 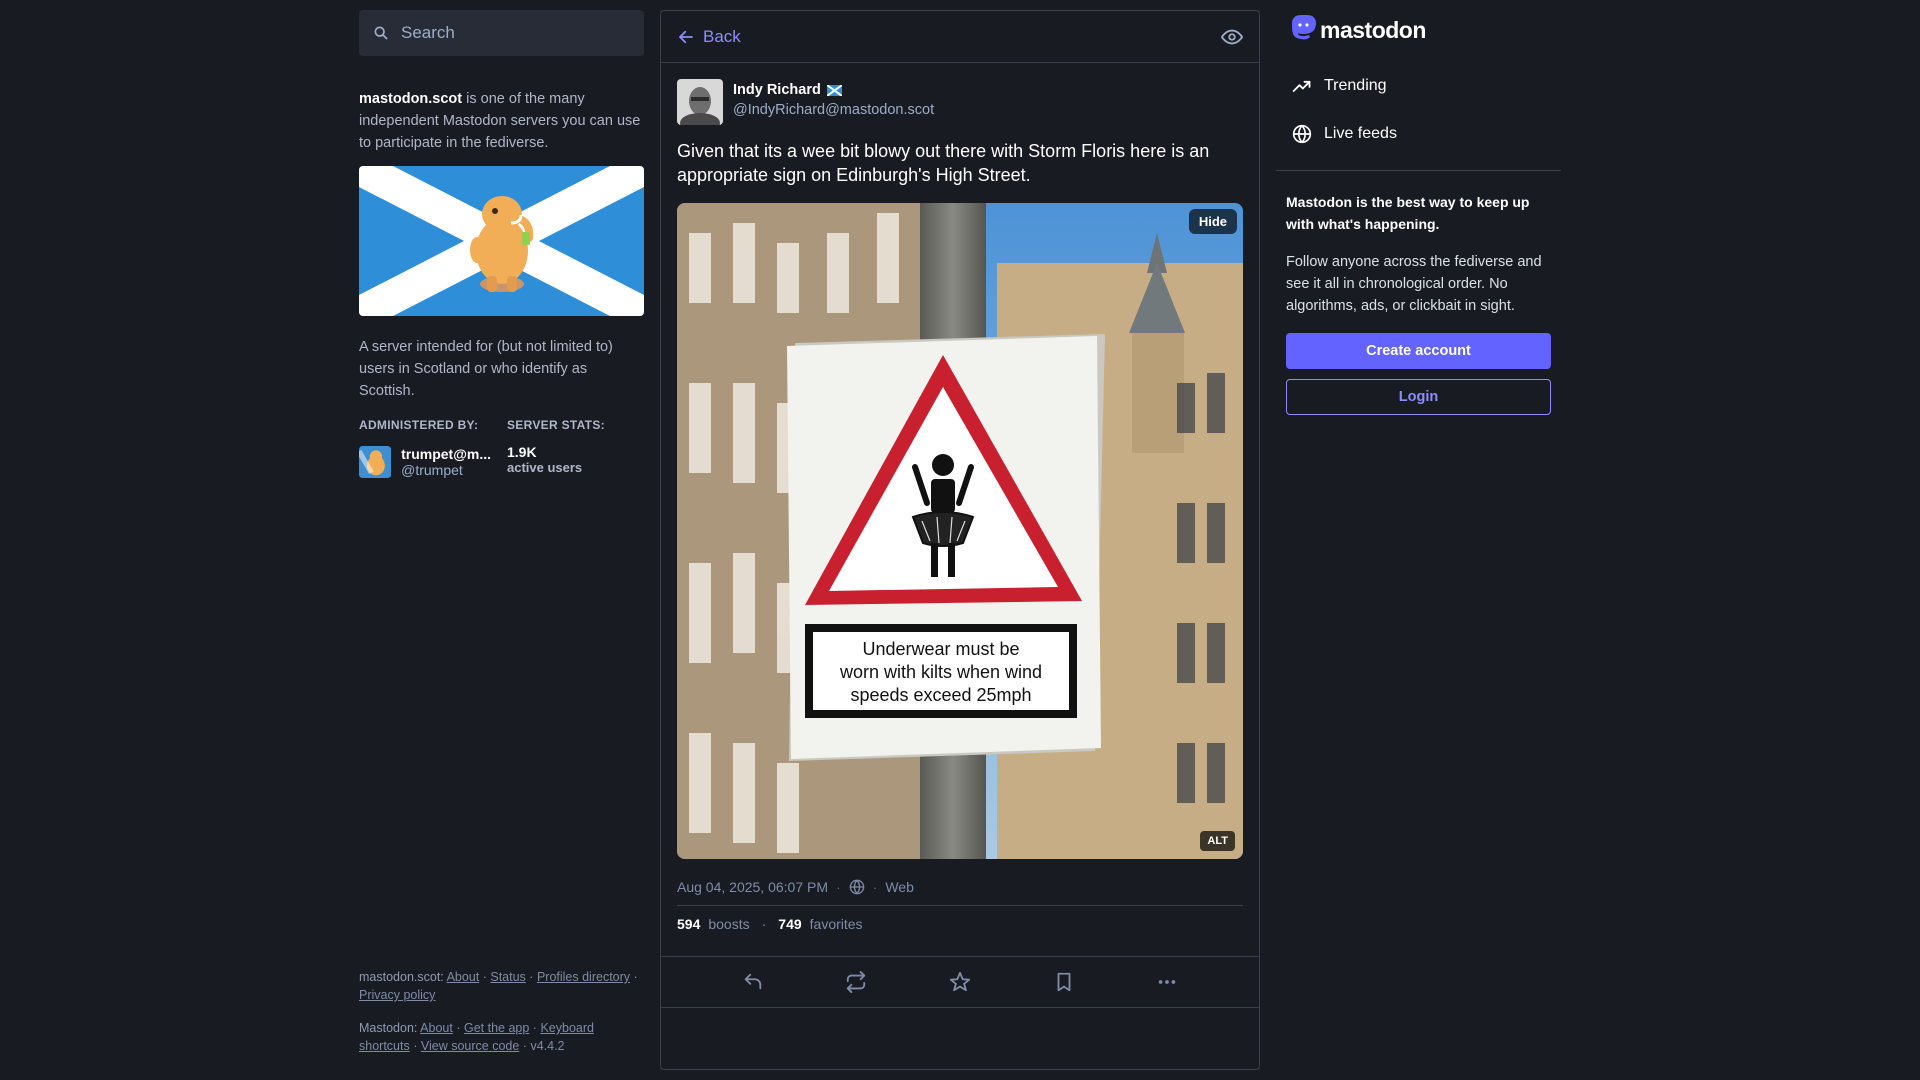 I want to click on status-action-bar, so click(x=960, y=982).